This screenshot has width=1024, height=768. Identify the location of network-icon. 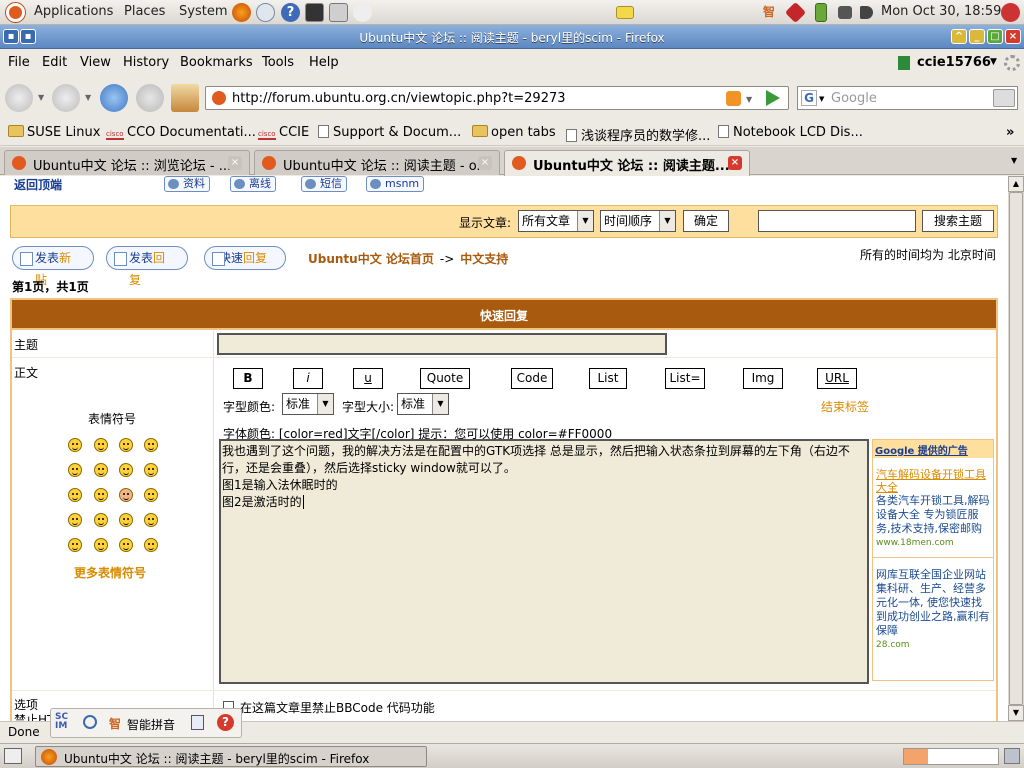
(845, 12).